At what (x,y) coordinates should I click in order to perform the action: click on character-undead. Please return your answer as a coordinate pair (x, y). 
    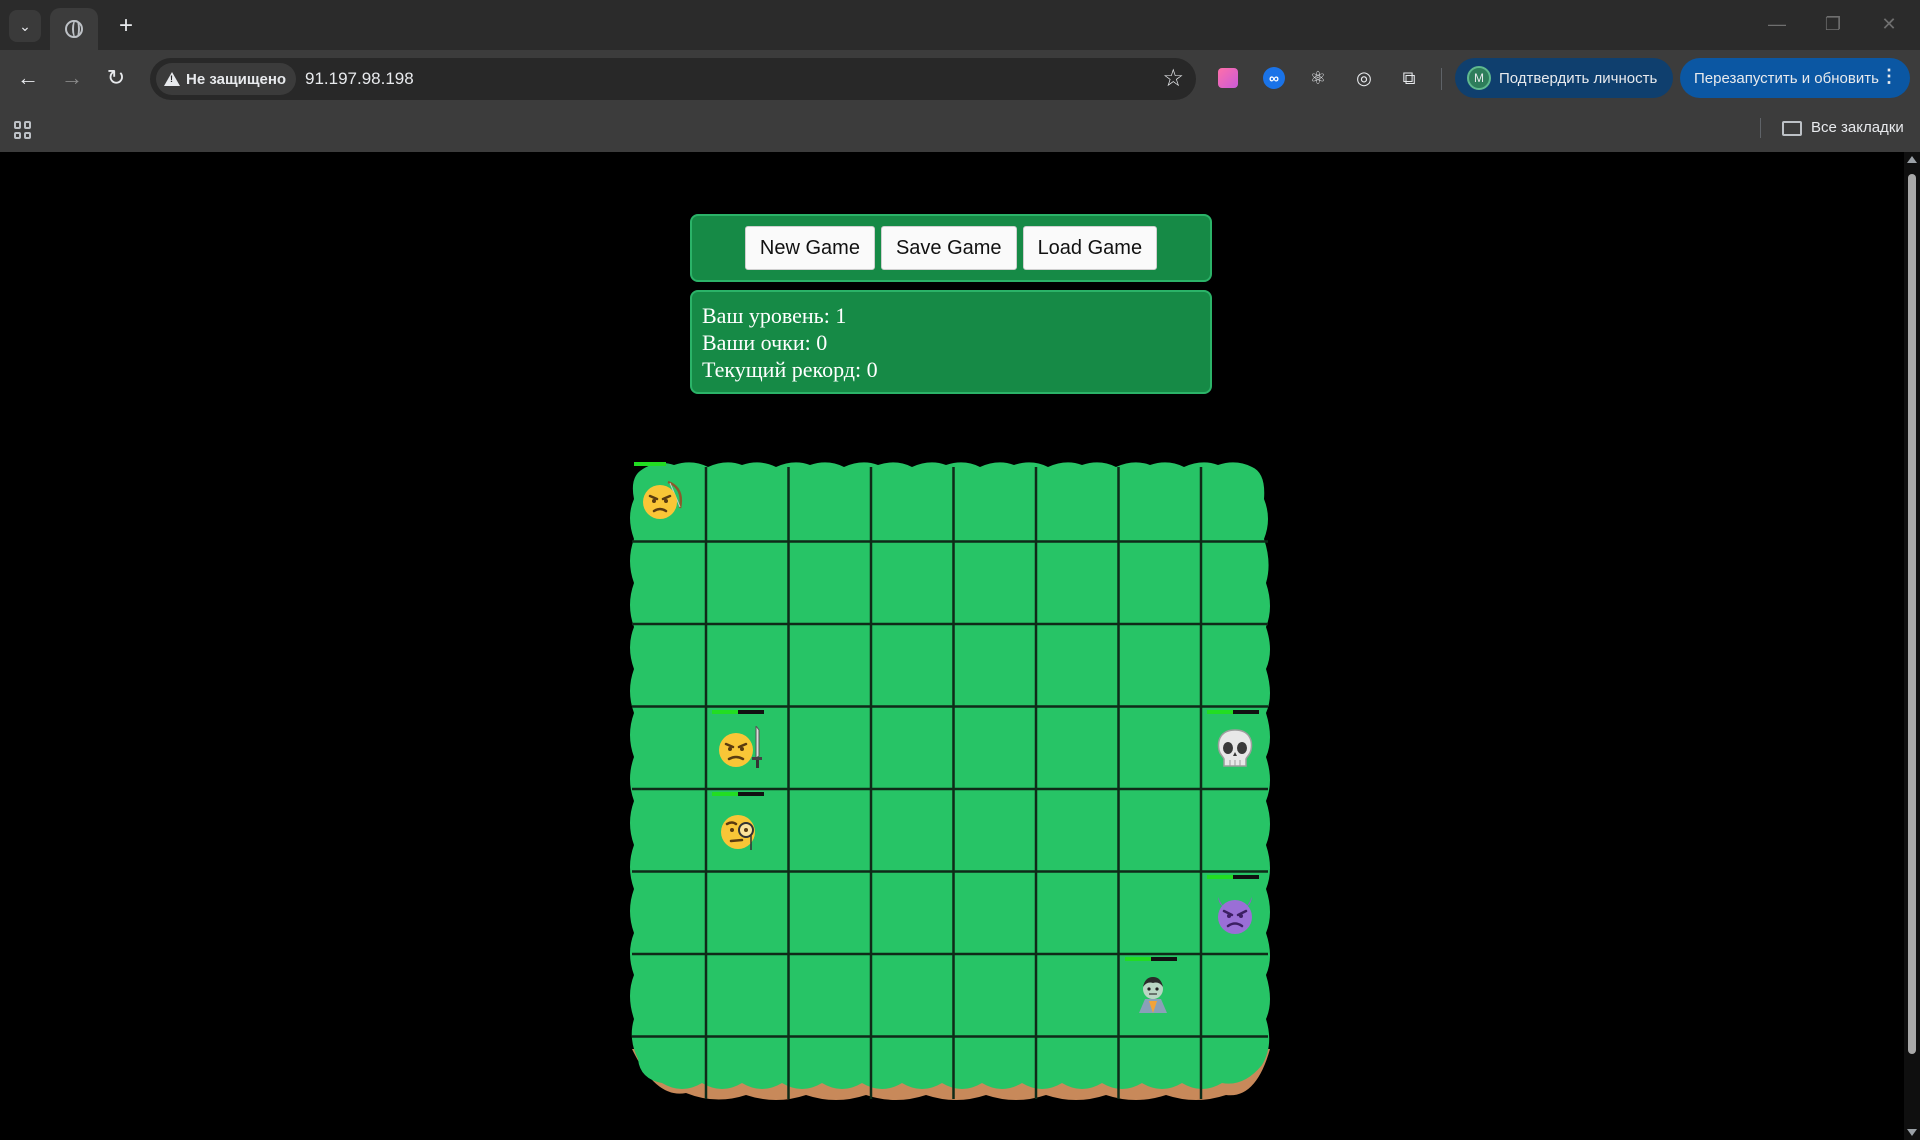
    Looking at the image, I should click on (1230, 741).